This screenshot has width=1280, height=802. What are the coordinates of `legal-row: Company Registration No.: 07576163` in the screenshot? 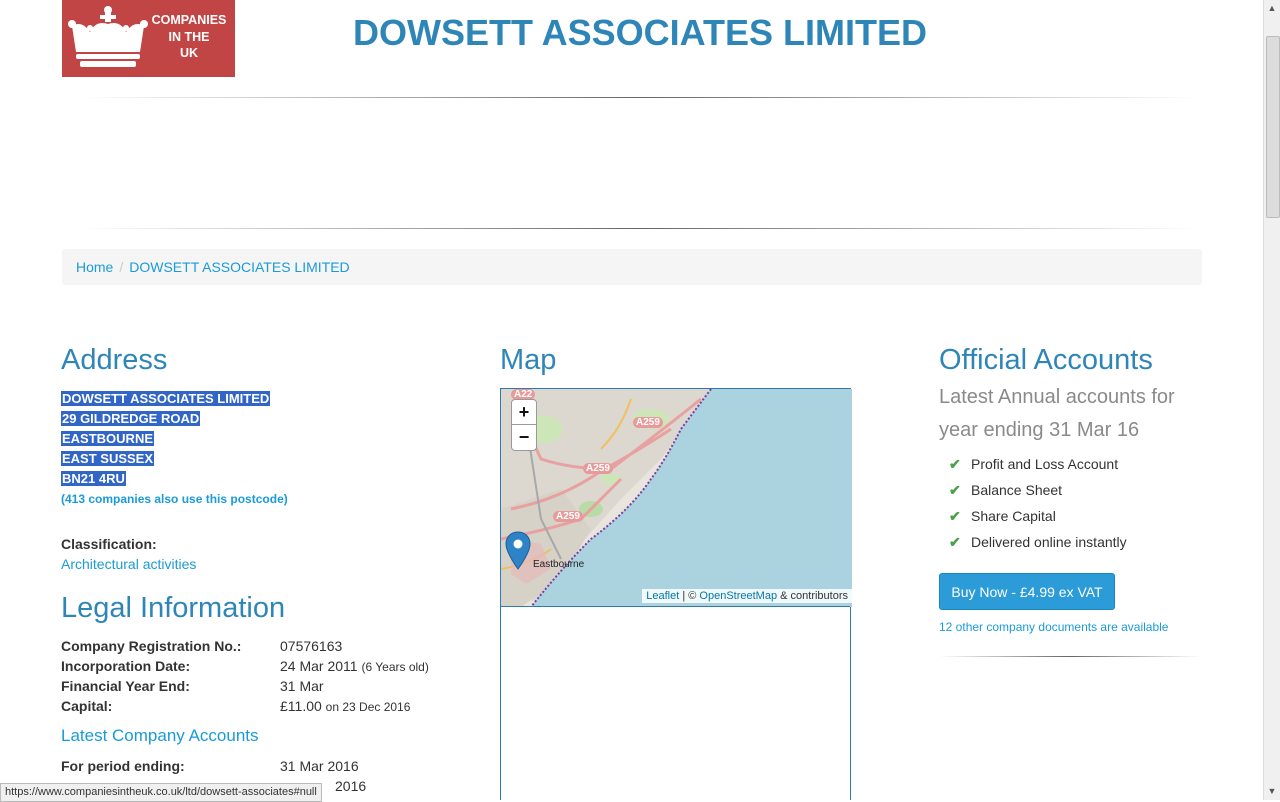 It's located at (271, 648).